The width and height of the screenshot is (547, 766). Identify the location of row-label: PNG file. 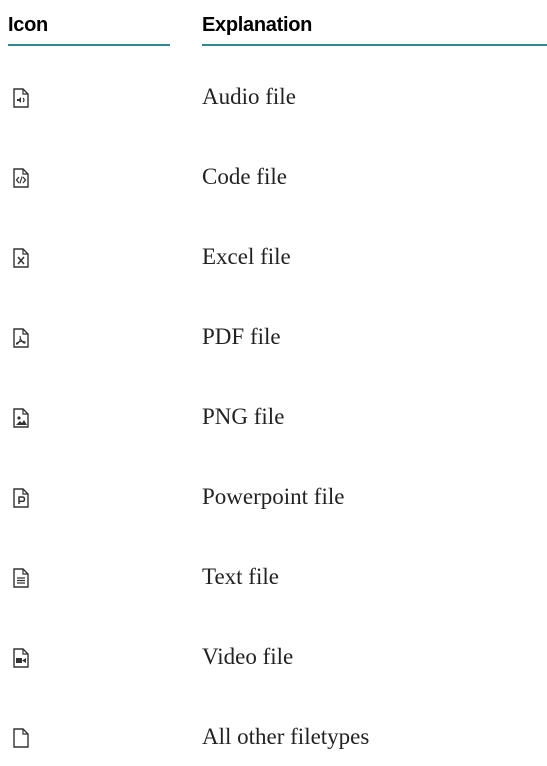
(243, 416).